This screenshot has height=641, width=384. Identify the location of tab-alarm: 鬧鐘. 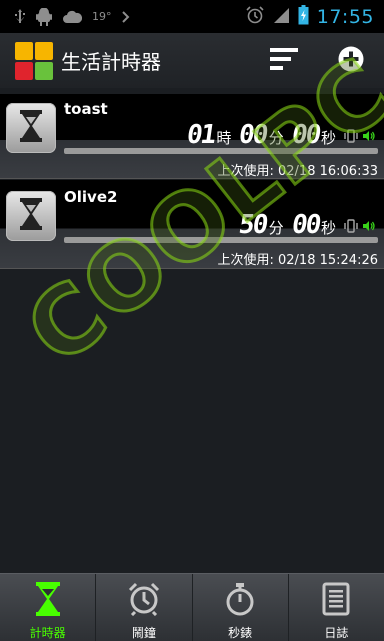
(144, 607).